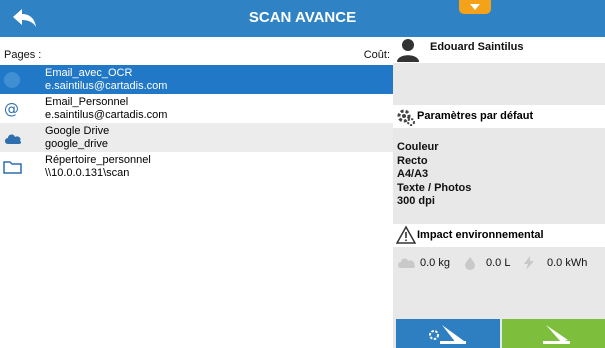 The image size is (605, 348). What do you see at coordinates (434, 187) in the screenshot?
I see `param-mode: Texte / Photos` at bounding box center [434, 187].